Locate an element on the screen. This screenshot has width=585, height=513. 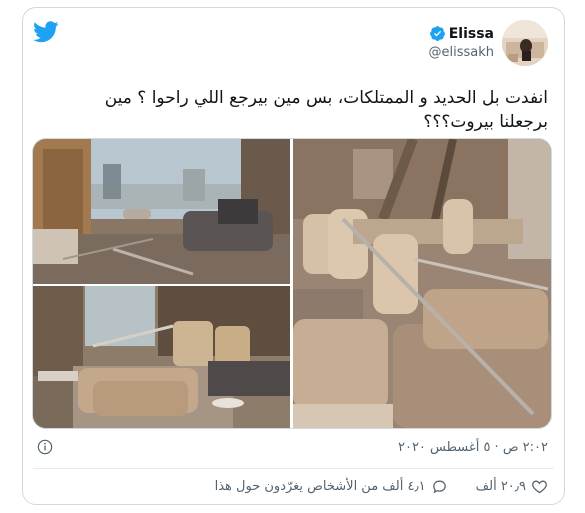
user-handle: @elissakh is located at coordinates (461, 52).